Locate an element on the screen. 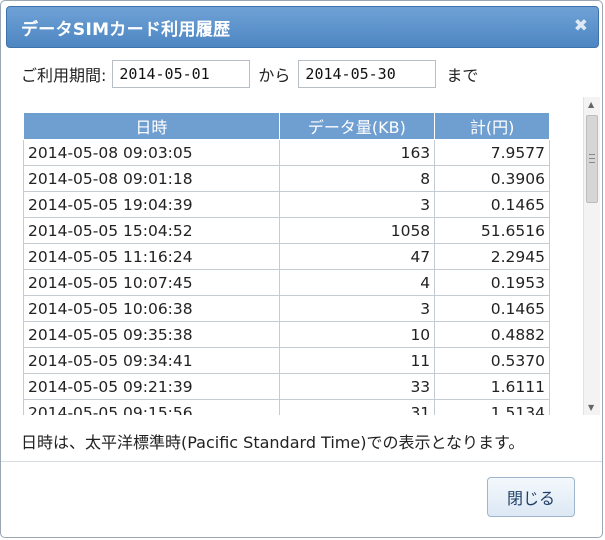  cell-data-amount: 8 is located at coordinates (357, 178).